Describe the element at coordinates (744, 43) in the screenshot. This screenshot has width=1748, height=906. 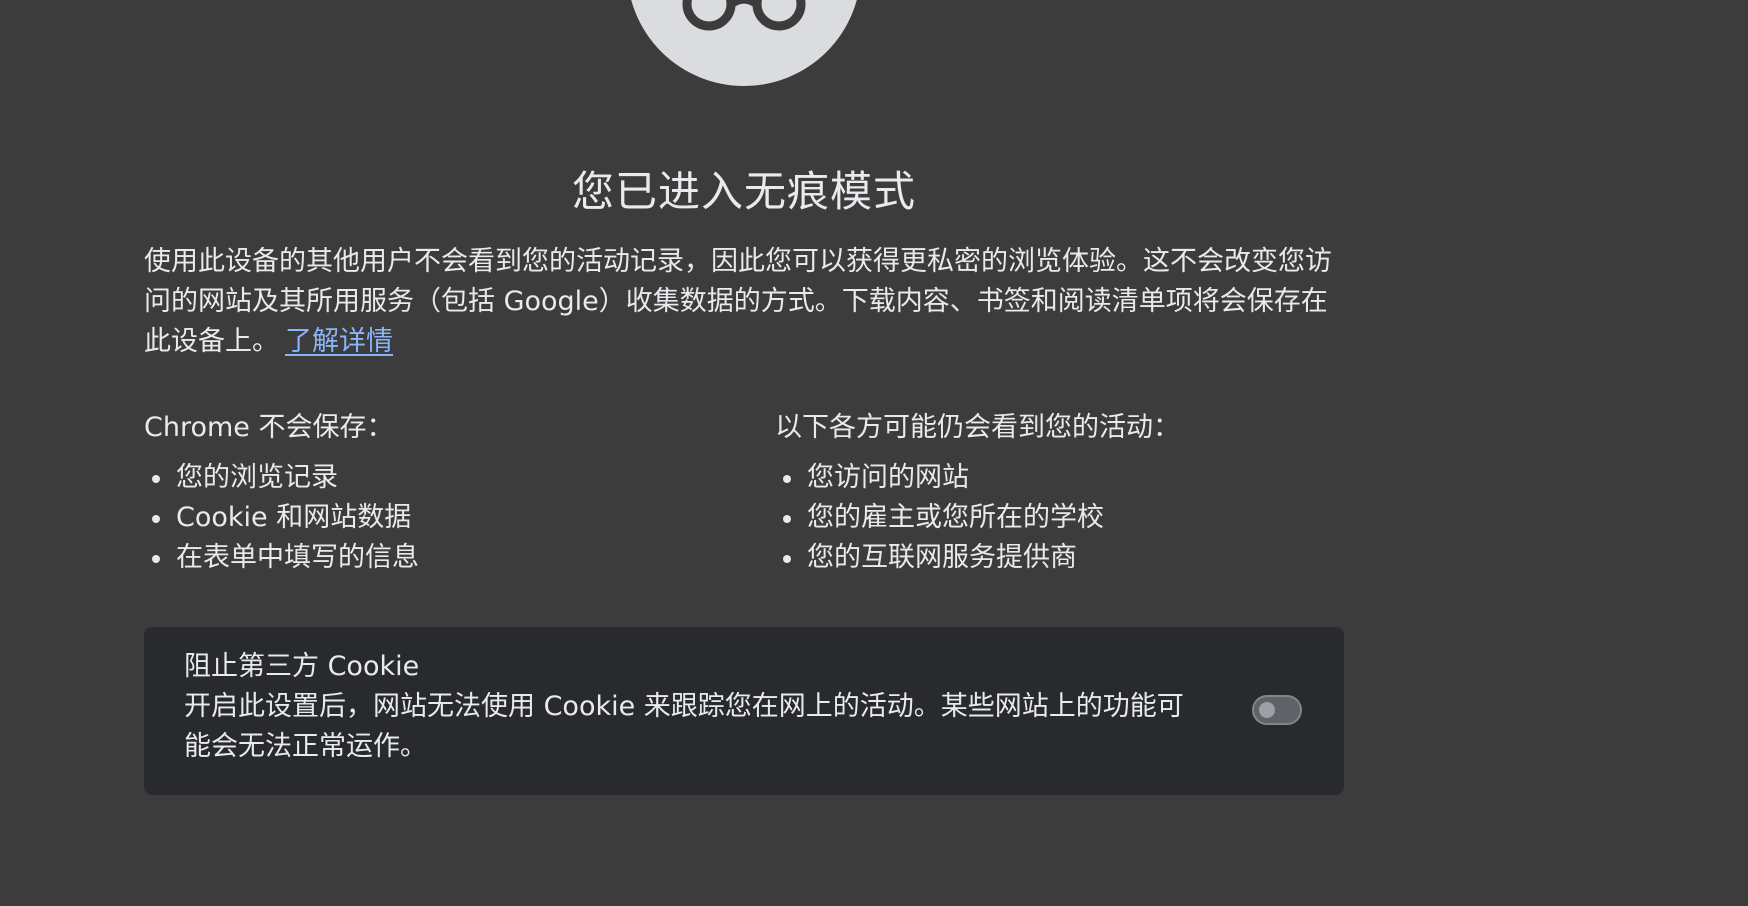
I see `incognito-icon` at that location.